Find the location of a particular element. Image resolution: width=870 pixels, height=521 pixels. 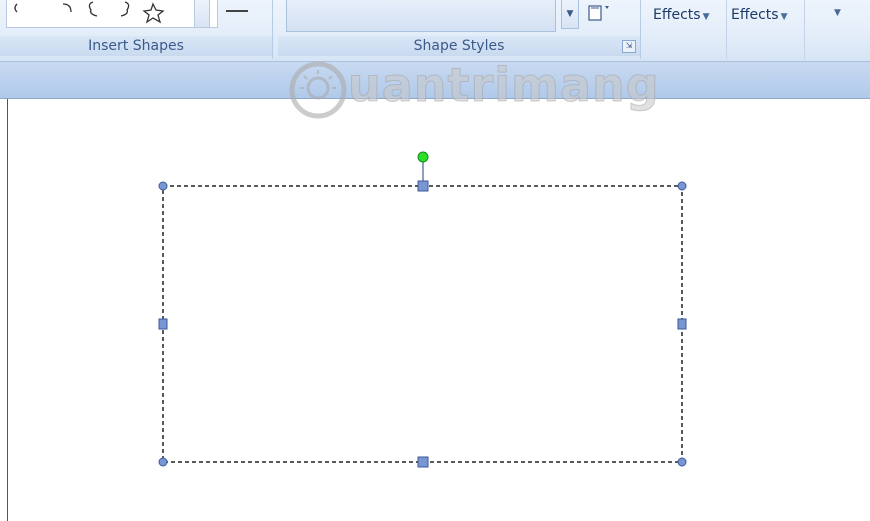

resize-handle-top is located at coordinates (423, 186).